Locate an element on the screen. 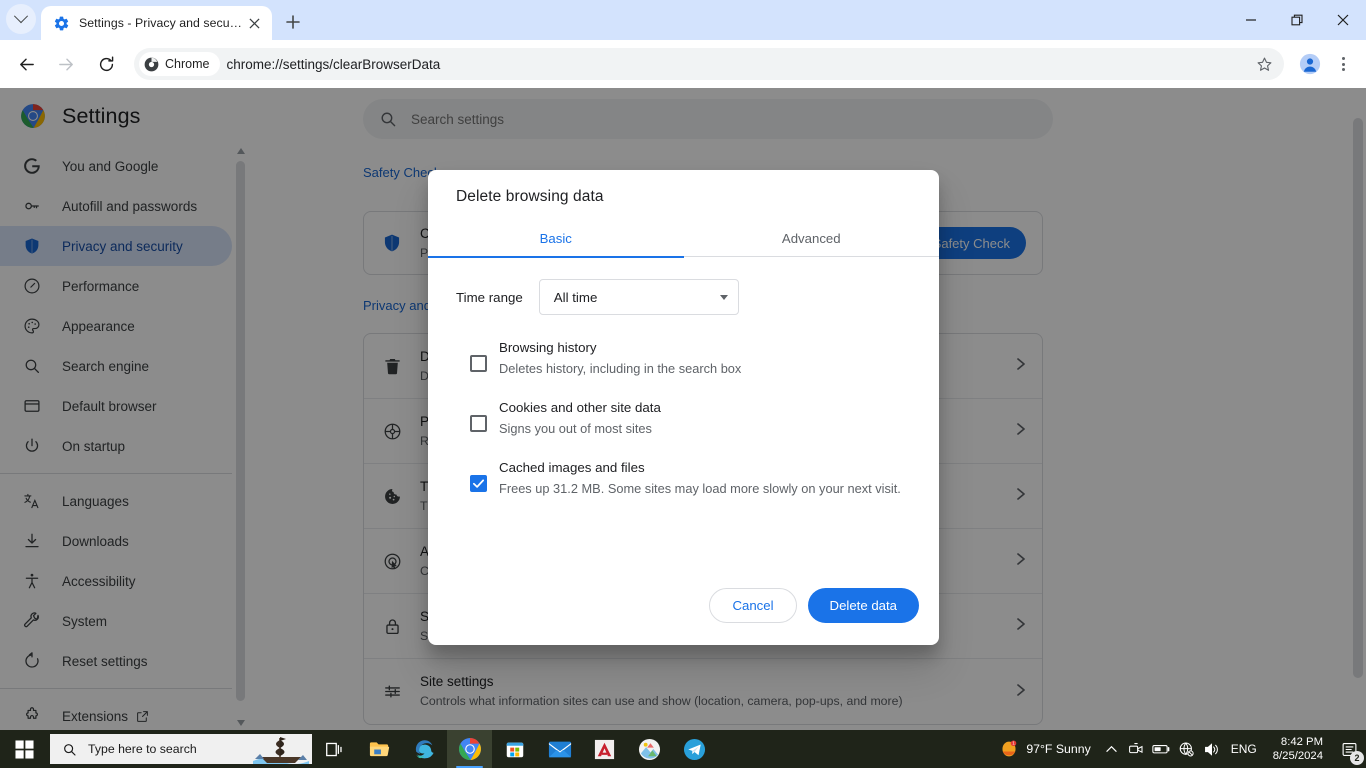  restore-icon is located at coordinates (1297, 20).